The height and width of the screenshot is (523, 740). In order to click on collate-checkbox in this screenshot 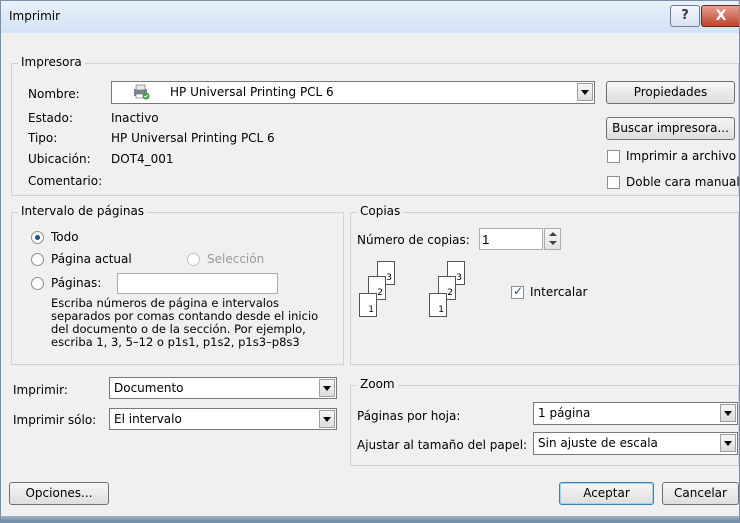, I will do `click(517, 291)`.